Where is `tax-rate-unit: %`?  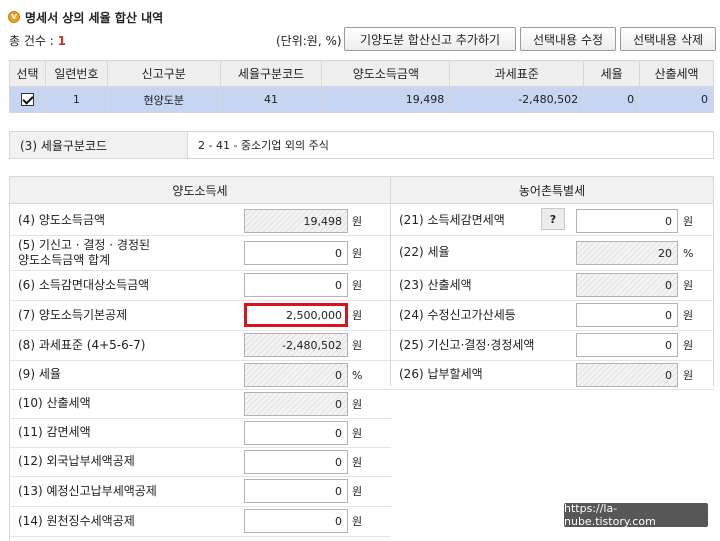
tax-rate-unit: % is located at coordinates (357, 375).